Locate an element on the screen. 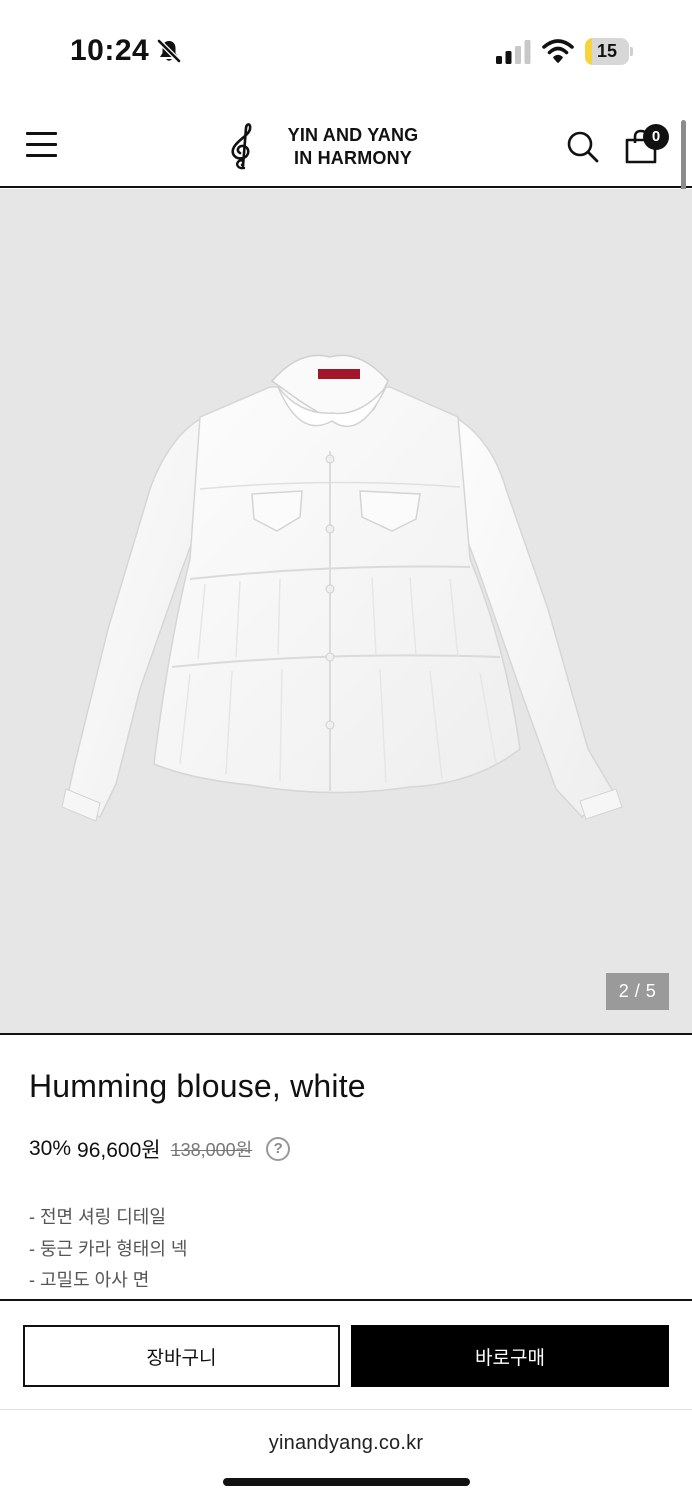 The width and height of the screenshot is (692, 1500). home-indicator is located at coordinates (346, 1482).